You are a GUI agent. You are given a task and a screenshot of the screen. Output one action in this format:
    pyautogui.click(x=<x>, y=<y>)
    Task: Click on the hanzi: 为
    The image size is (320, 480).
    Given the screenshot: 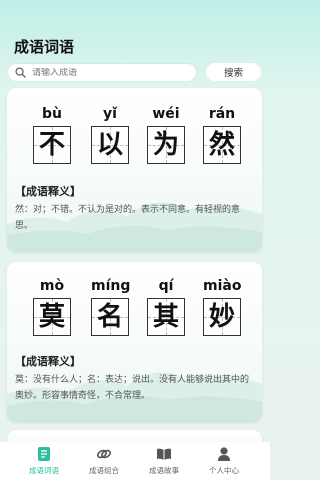 What is the action you would take?
    pyautogui.click(x=165, y=145)
    